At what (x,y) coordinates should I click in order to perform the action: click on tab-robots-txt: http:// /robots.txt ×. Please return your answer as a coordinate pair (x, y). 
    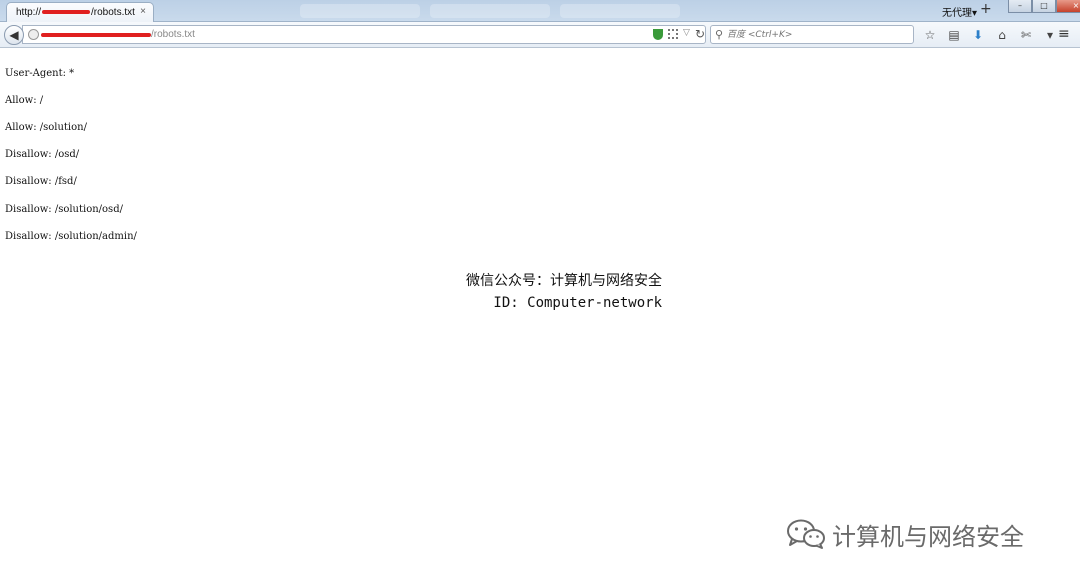
    Looking at the image, I should click on (80, 12).